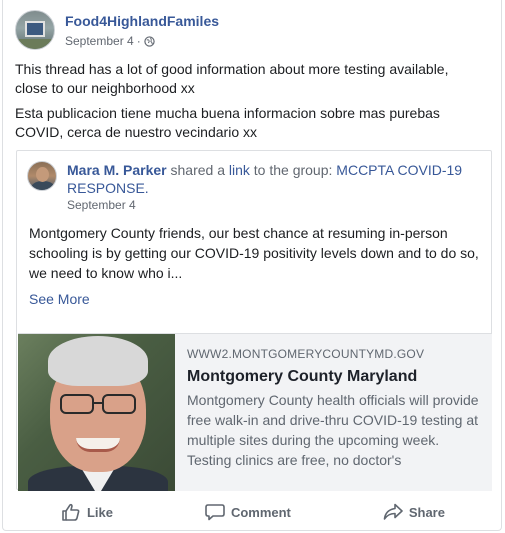 The width and height of the screenshot is (505, 533). Describe the element at coordinates (142, 41) in the screenshot. I see `post-date-row: September 4 ·` at that location.